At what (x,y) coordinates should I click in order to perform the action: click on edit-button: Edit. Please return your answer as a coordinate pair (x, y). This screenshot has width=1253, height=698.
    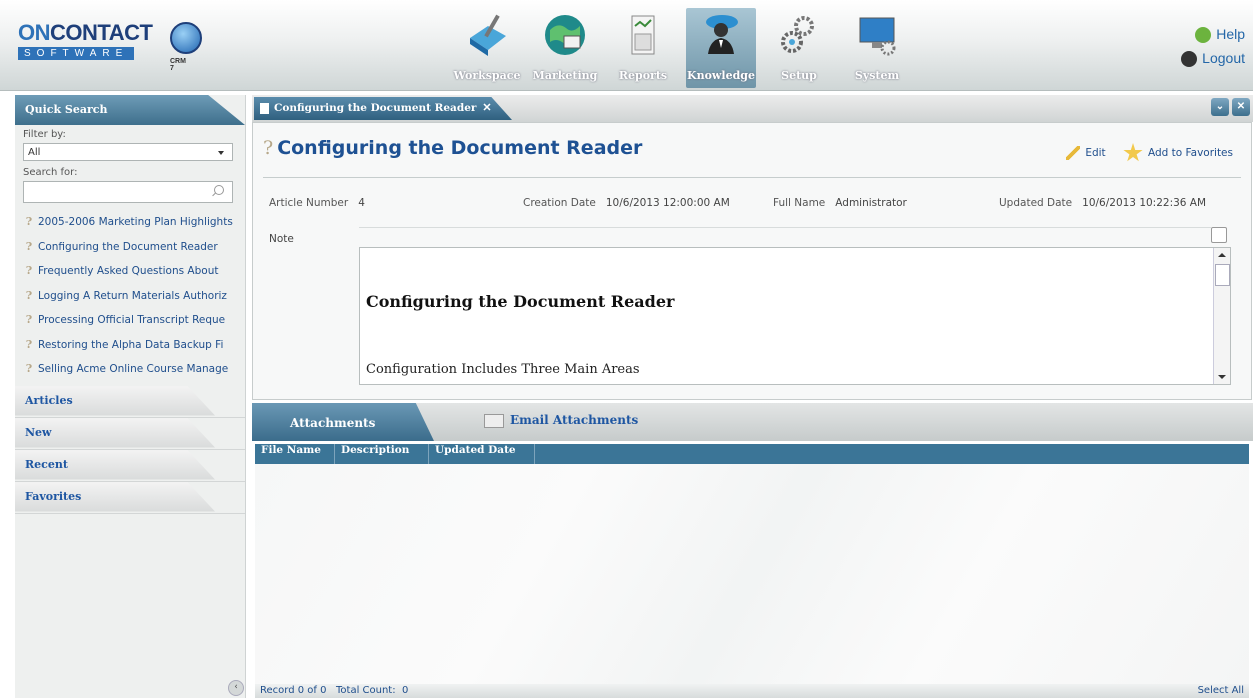
    Looking at the image, I should click on (1086, 153).